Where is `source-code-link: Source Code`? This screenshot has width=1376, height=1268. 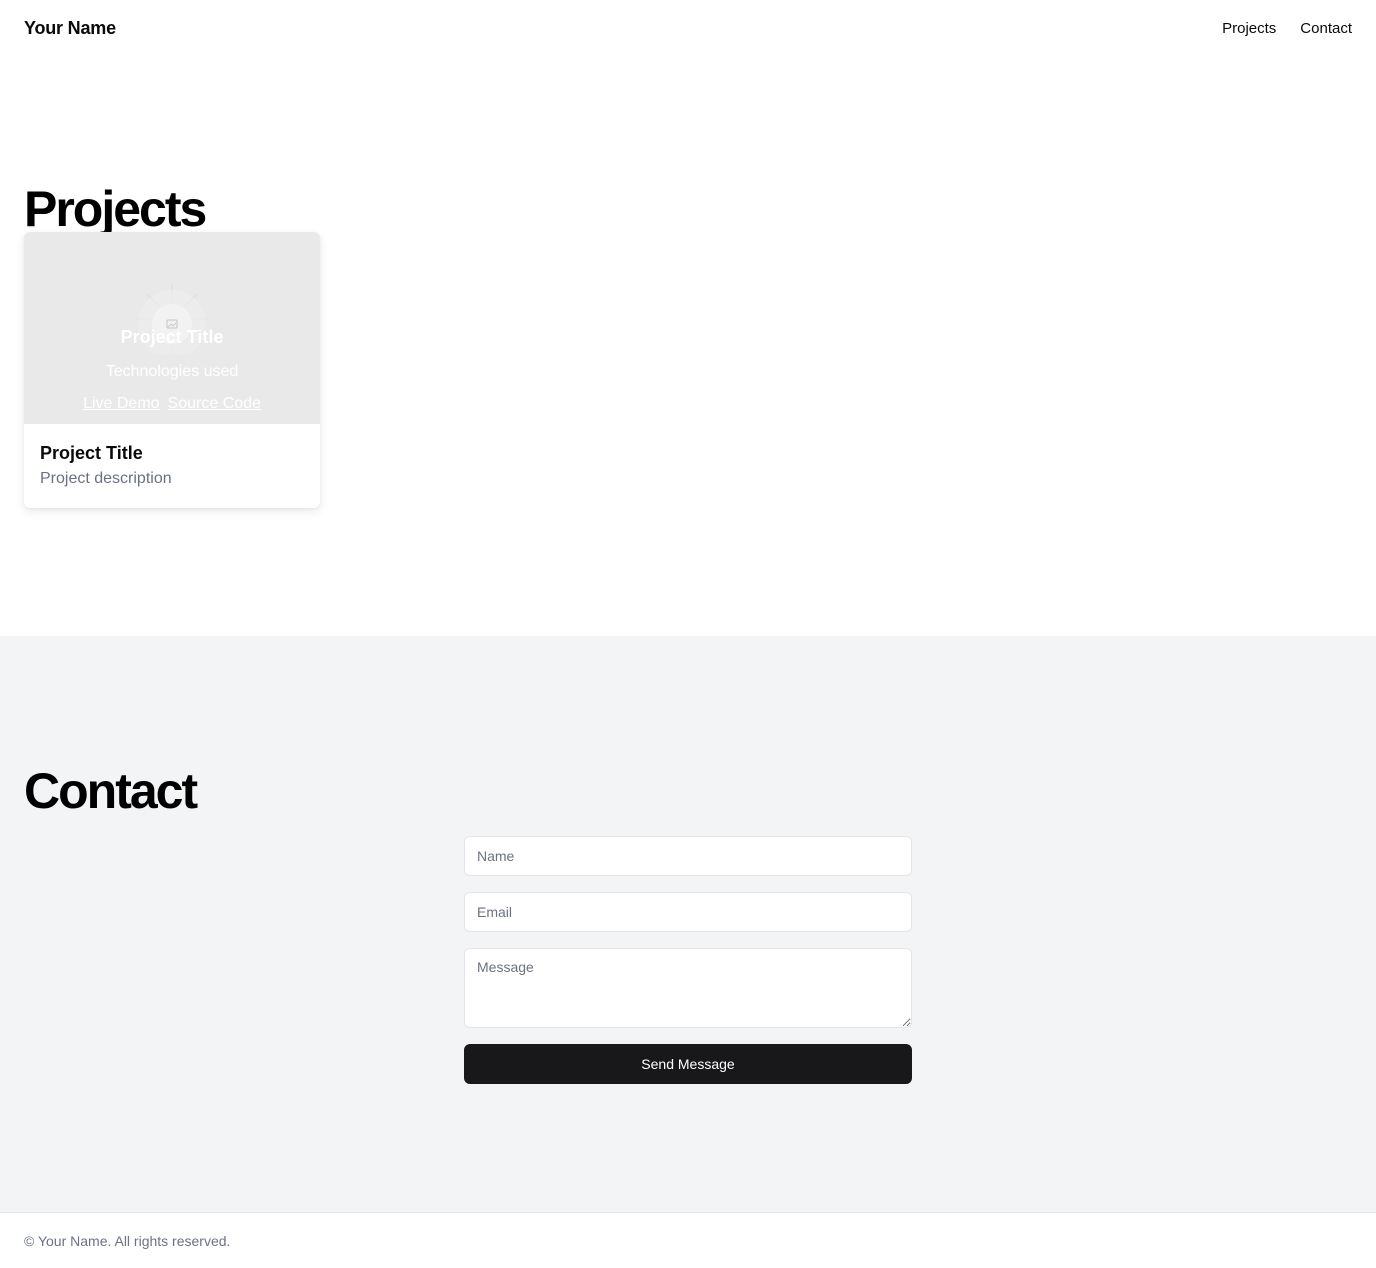
source-code-link: Source Code is located at coordinates (214, 404).